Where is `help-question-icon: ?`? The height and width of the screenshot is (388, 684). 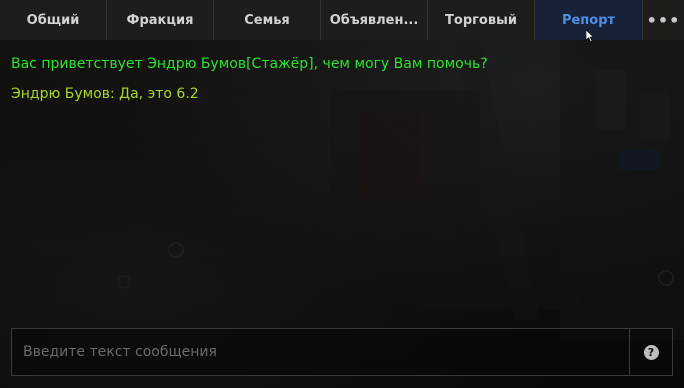 help-question-icon: ? is located at coordinates (651, 352).